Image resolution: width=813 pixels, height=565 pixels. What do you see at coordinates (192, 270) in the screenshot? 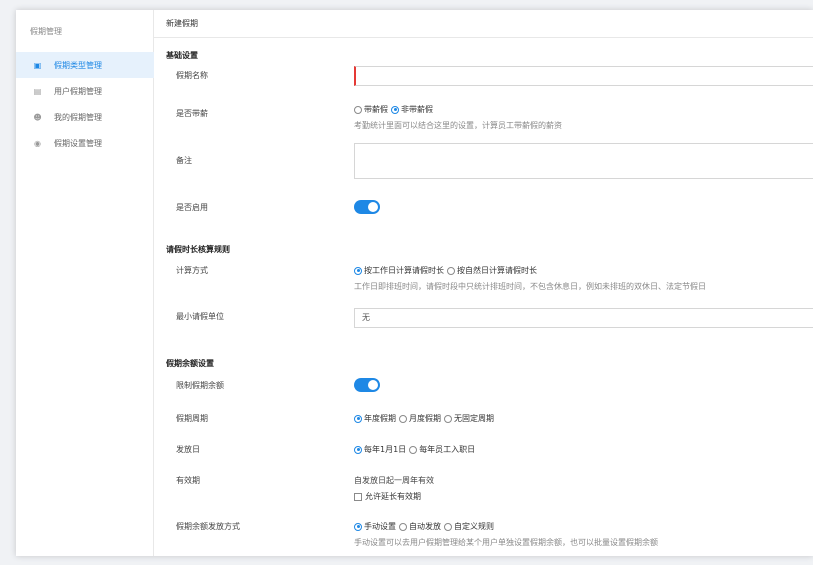
I see `calc-method-label: 计算方式` at bounding box center [192, 270].